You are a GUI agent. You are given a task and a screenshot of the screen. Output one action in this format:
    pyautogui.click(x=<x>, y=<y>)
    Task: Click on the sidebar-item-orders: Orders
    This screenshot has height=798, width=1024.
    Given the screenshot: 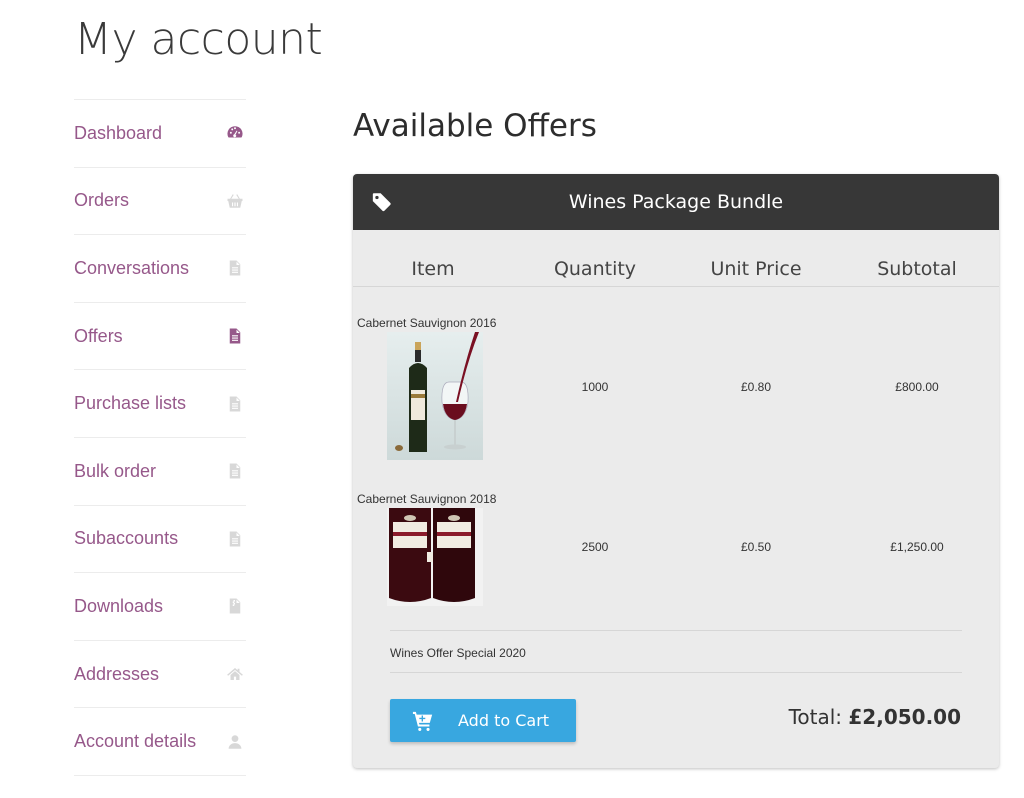 What is the action you would take?
    pyautogui.click(x=160, y=202)
    